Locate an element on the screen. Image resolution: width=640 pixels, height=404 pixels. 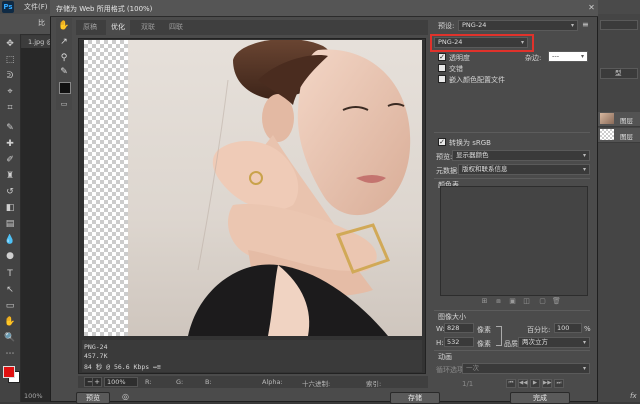
interlaced-checkbox is located at coordinates (442, 68).